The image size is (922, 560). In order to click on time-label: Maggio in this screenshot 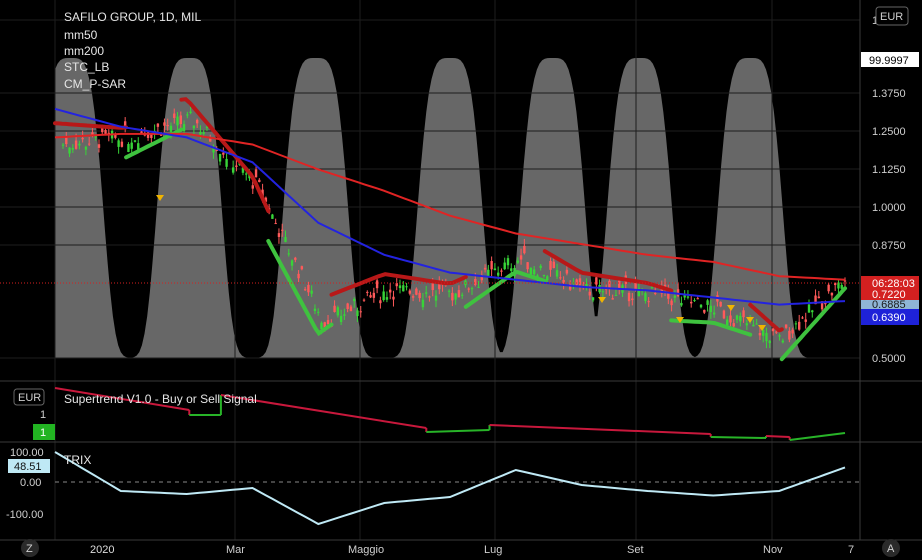, I will do `click(366, 550)`.